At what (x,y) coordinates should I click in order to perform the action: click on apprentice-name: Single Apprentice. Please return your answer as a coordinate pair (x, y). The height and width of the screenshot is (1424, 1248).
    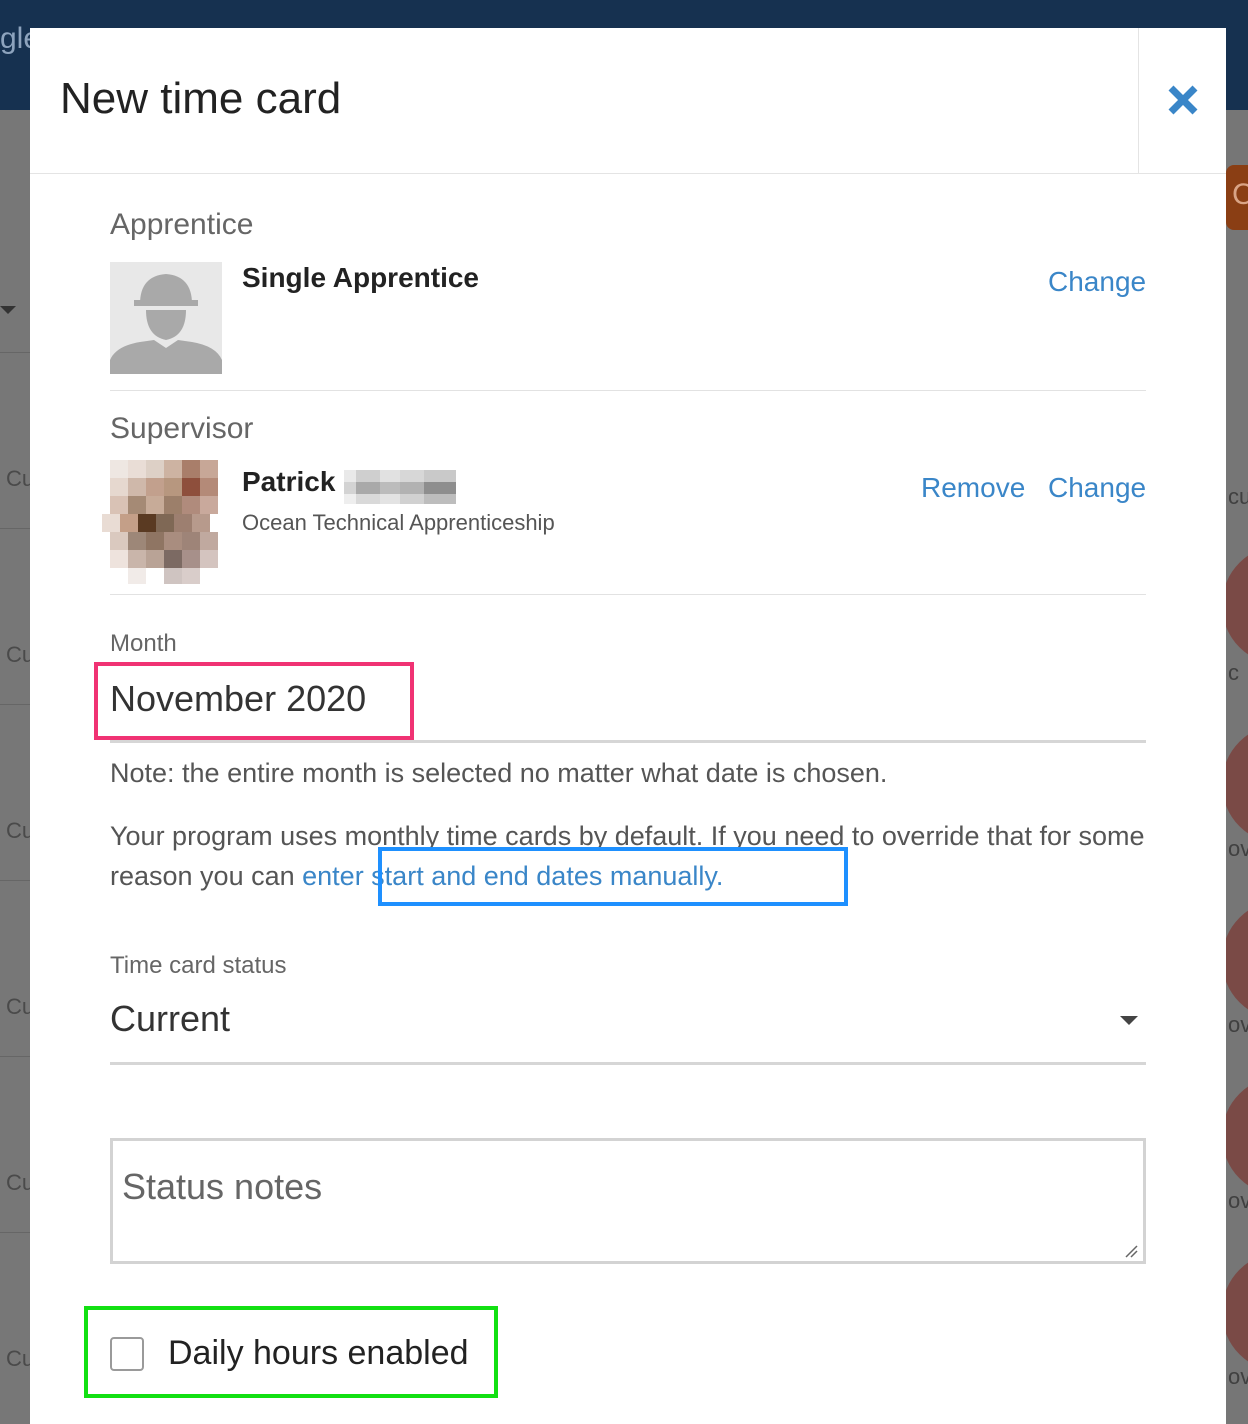
    Looking at the image, I should click on (361, 277).